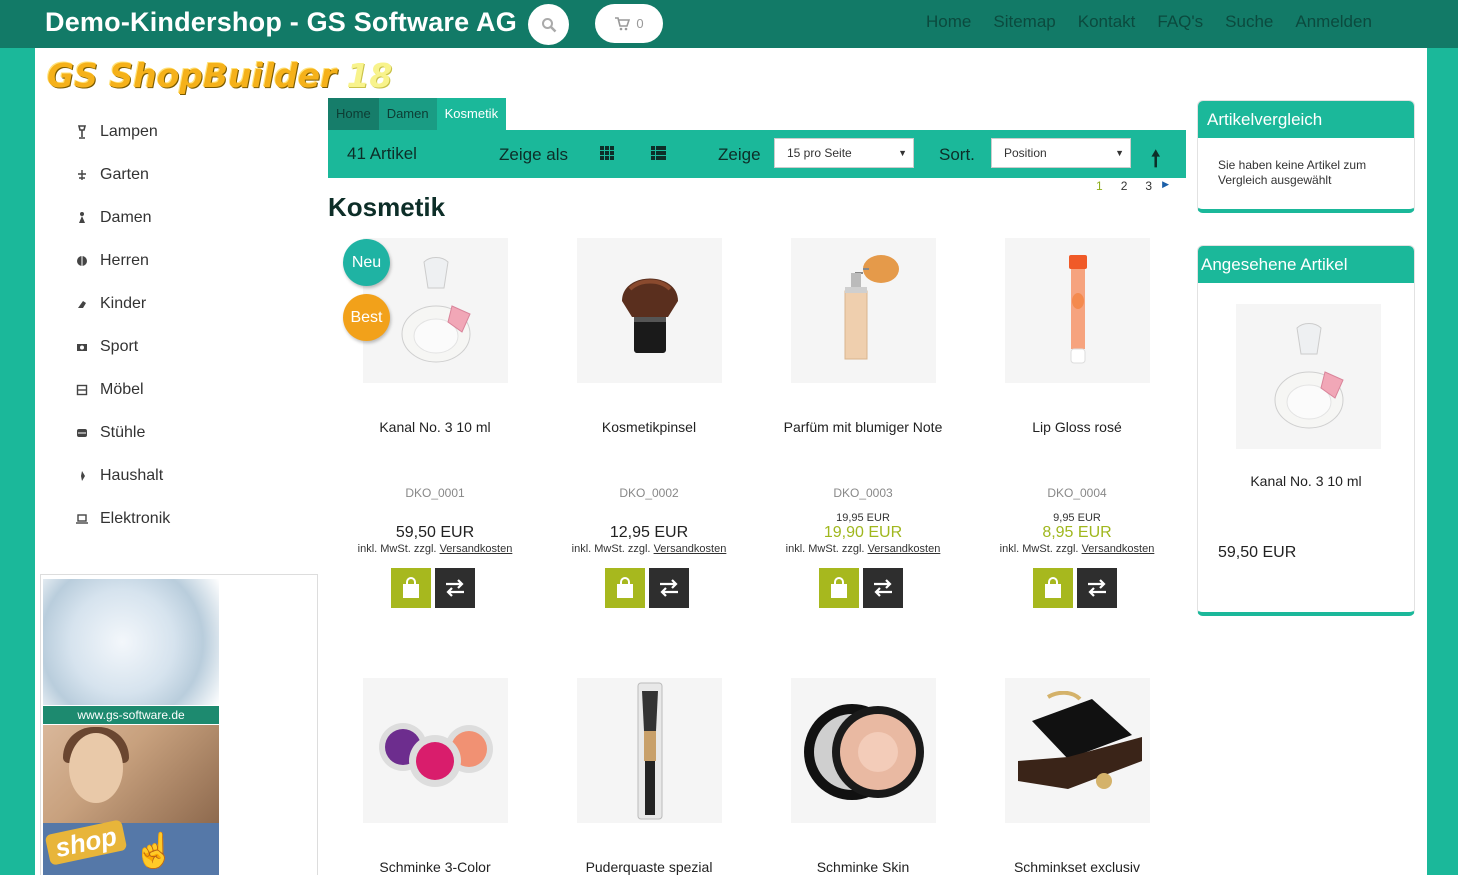 The image size is (1458, 875). I want to click on viewed-product-image, so click(1308, 376).